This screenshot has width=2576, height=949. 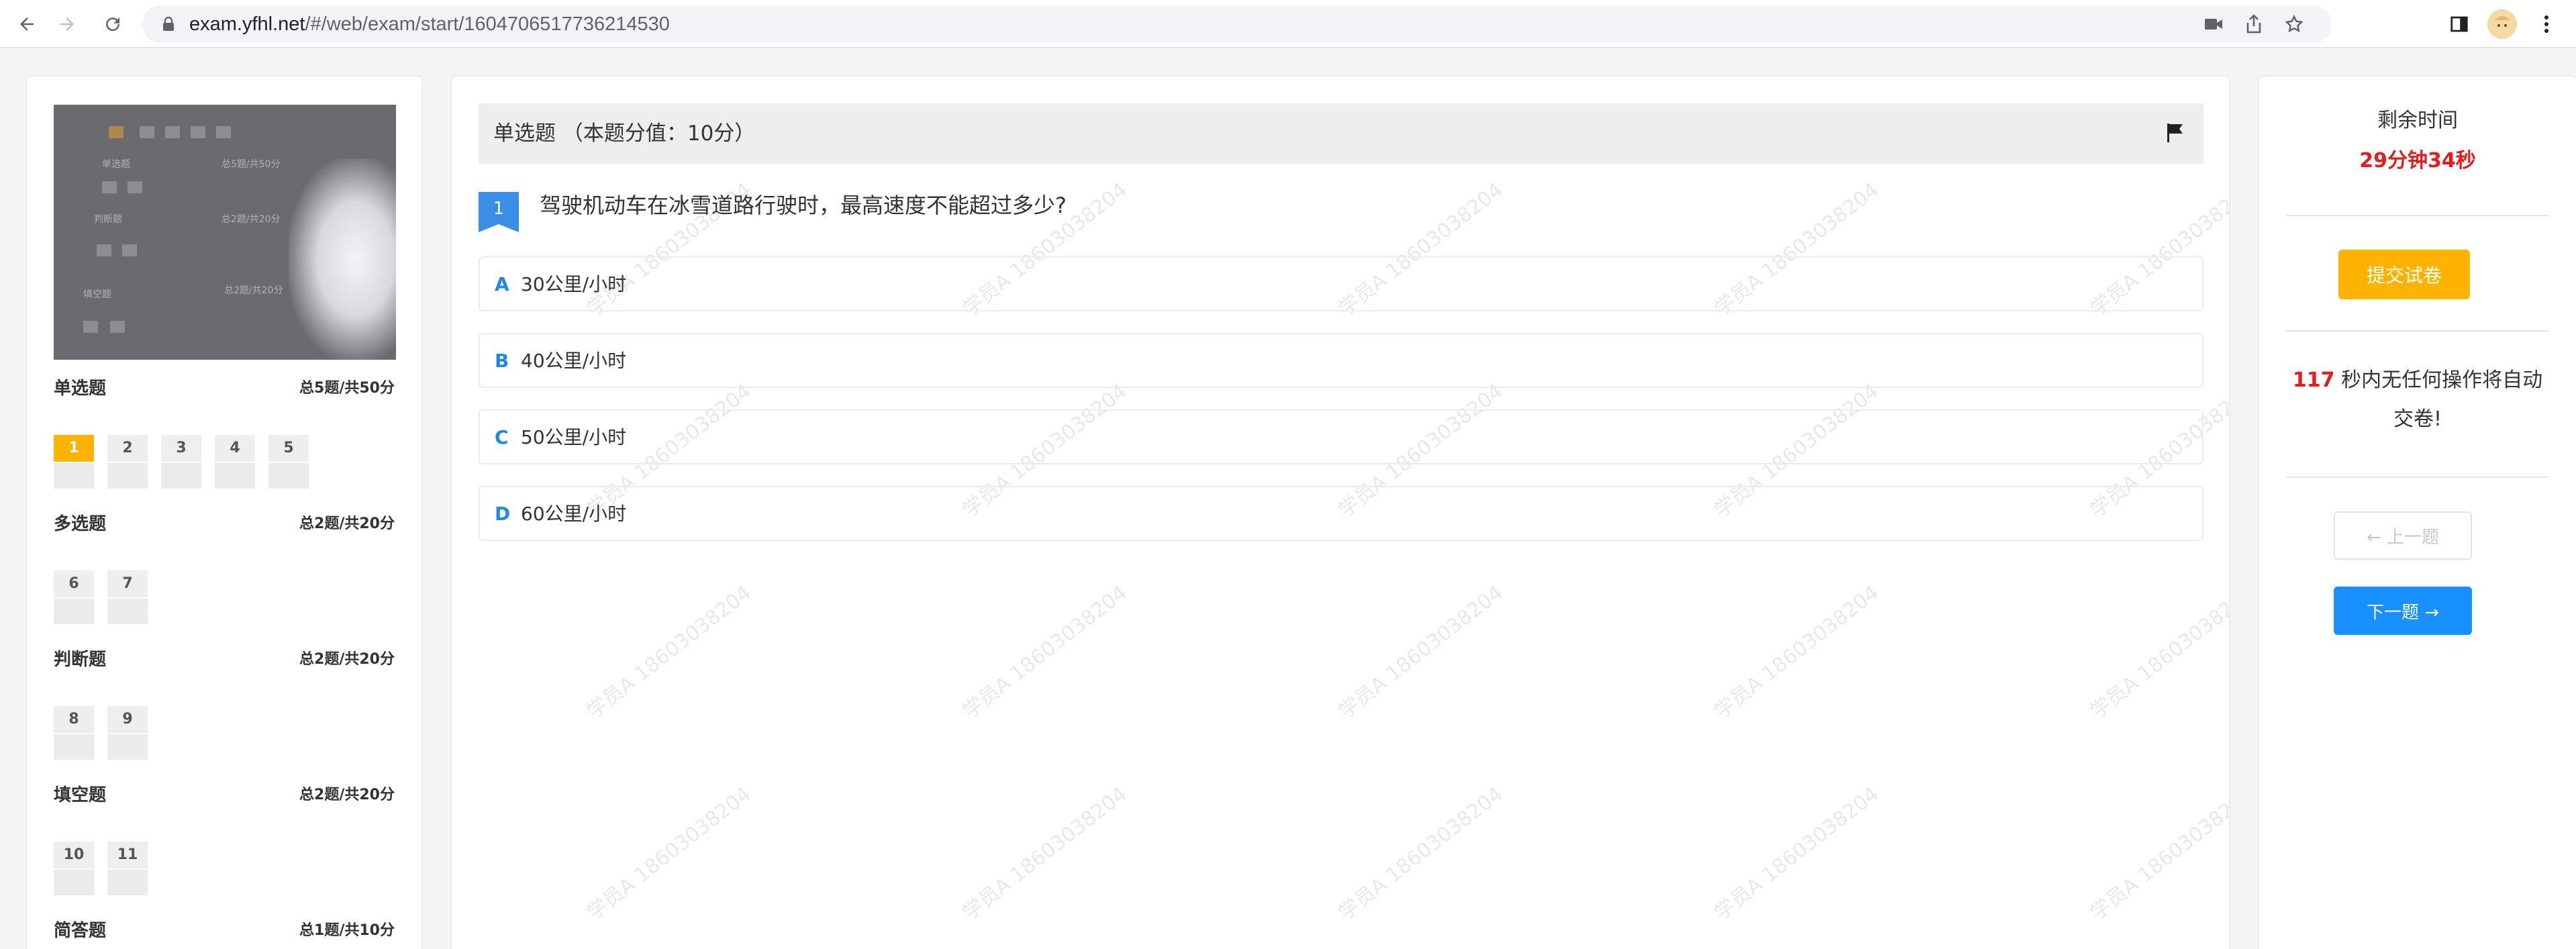 I want to click on option-text: 30公里/小时, so click(x=574, y=284).